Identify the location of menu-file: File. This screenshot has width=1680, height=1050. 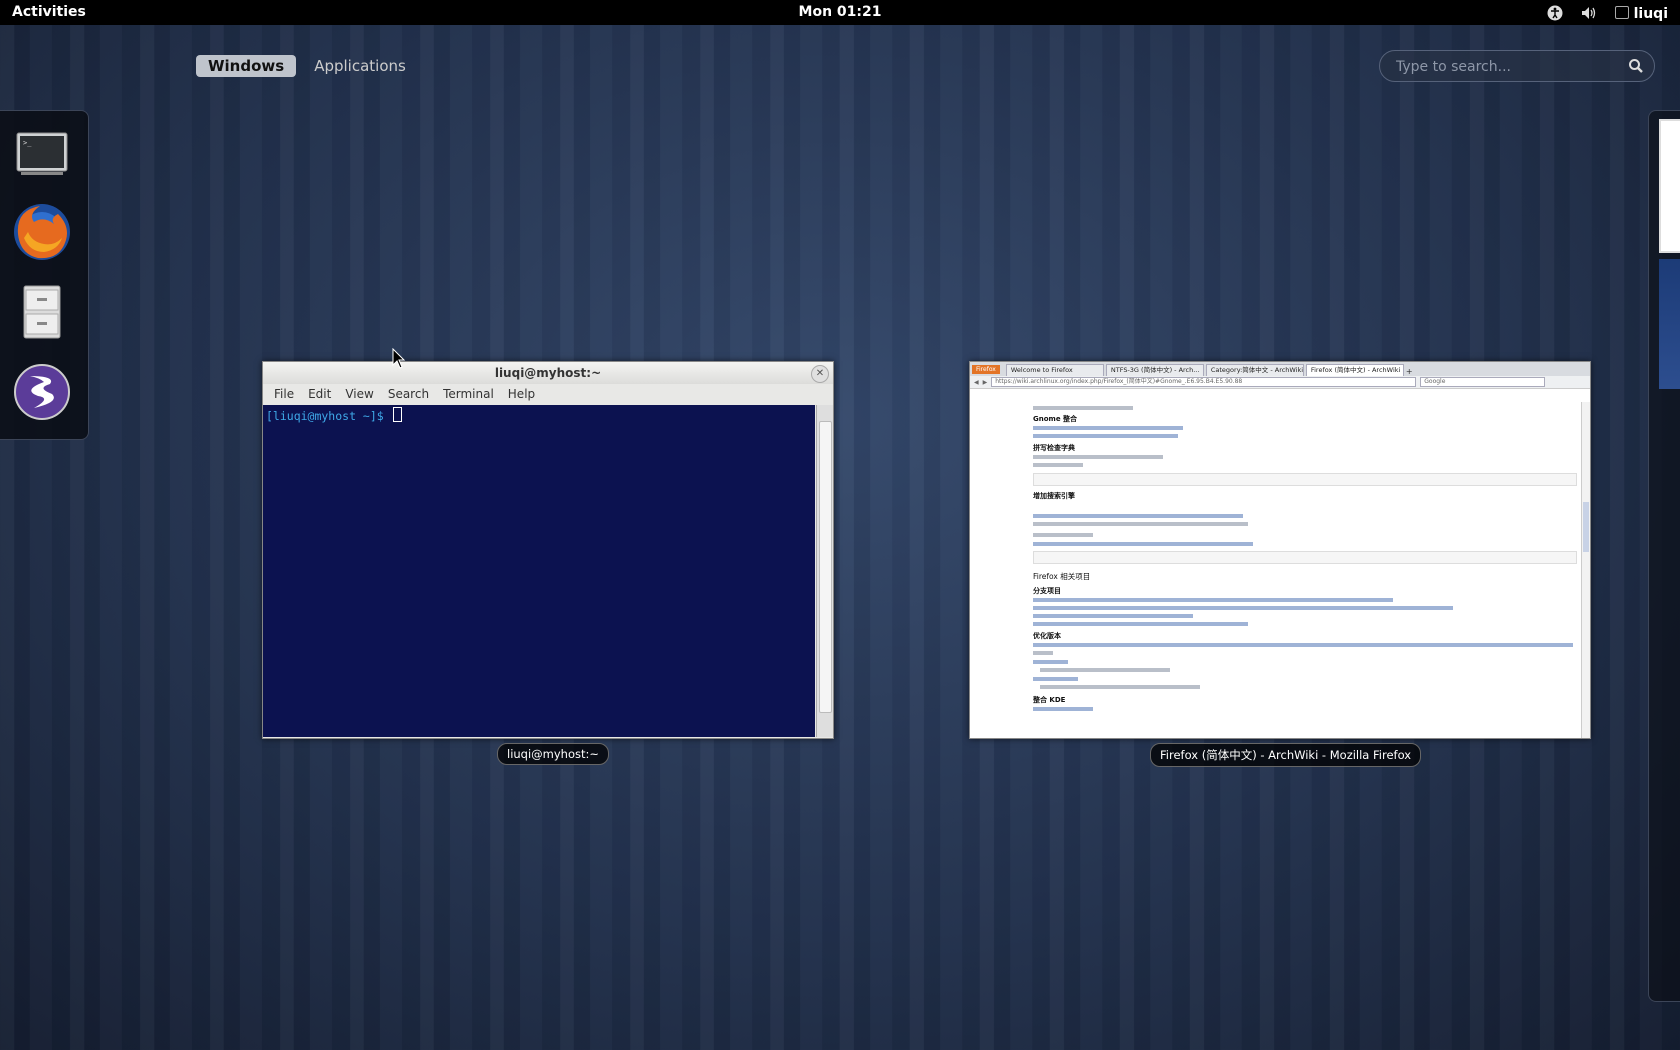
(284, 394).